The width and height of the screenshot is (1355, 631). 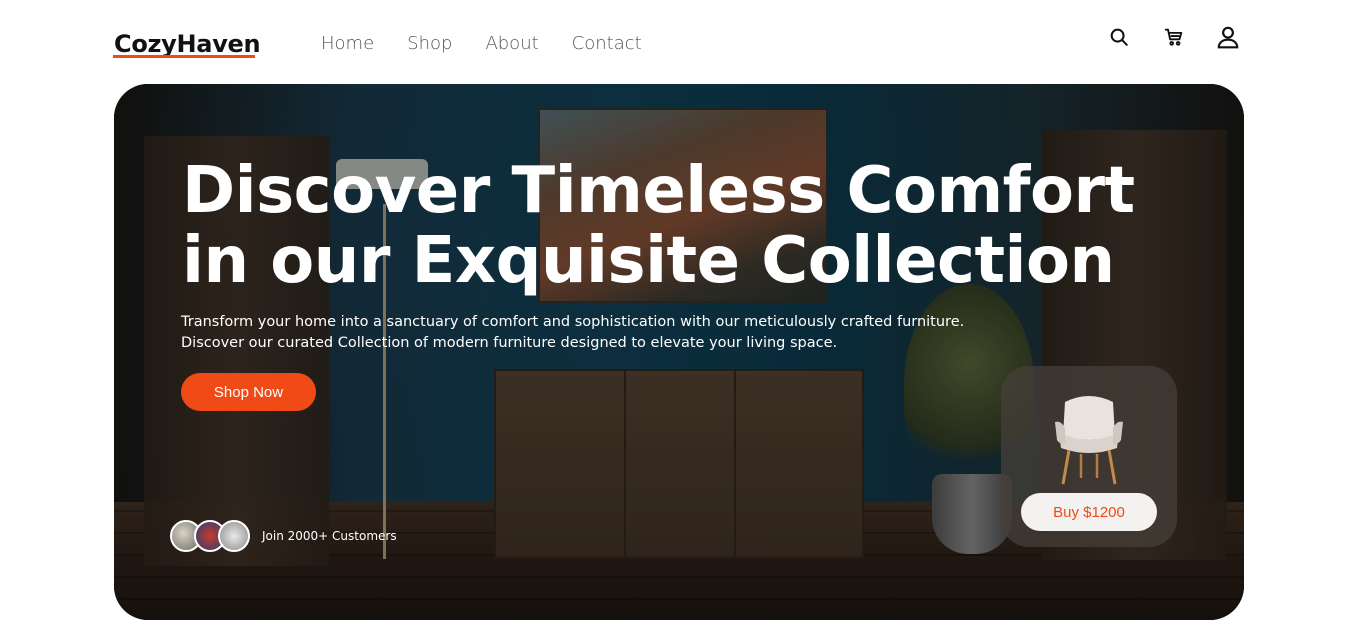 What do you see at coordinates (1119, 37) in the screenshot?
I see `search-icon` at bounding box center [1119, 37].